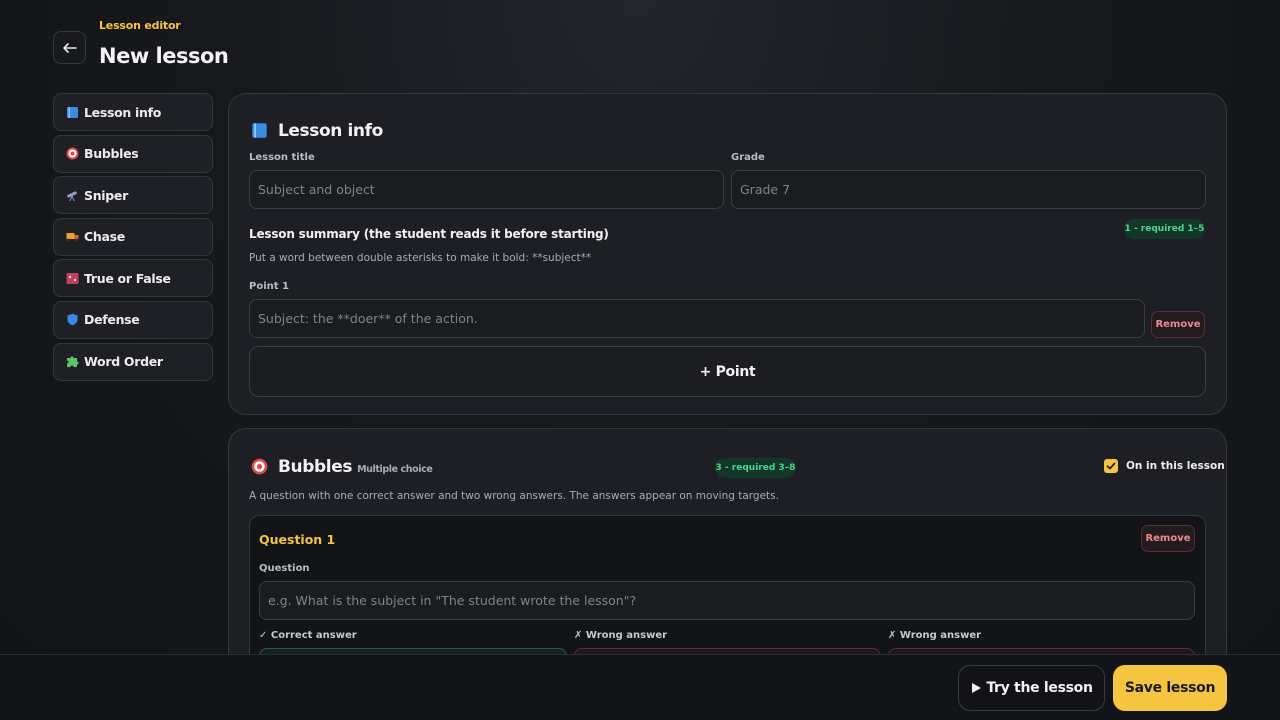 The width and height of the screenshot is (1280, 720). Describe the element at coordinates (395, 469) in the screenshot. I see `bubbles-subtitle: Multiple choice` at that location.